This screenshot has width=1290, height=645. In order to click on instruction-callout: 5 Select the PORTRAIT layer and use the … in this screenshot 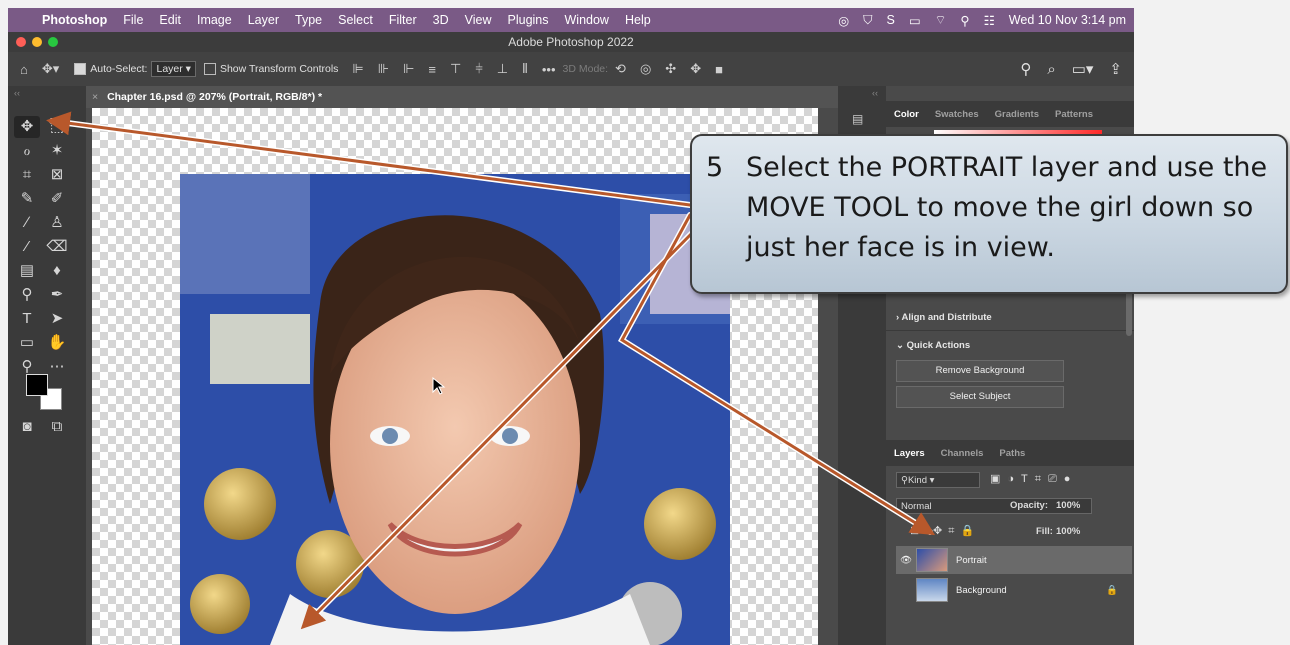, I will do `click(989, 214)`.